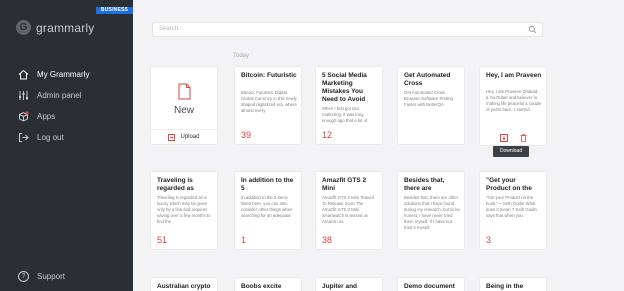 Image resolution: width=624 pixels, height=291 pixels. Describe the element at coordinates (23, 137) in the screenshot. I see `logout-icon` at that location.